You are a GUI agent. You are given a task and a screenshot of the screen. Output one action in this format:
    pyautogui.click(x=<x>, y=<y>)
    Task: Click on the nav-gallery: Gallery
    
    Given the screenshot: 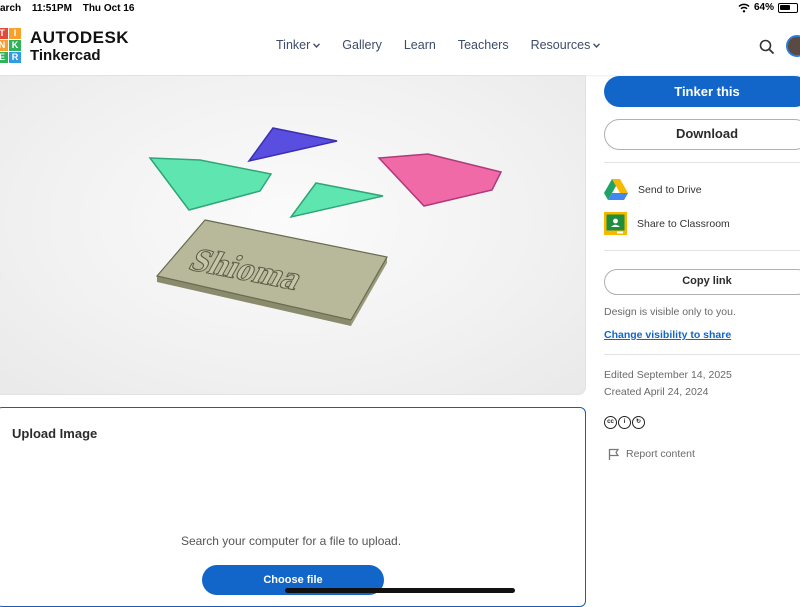 What is the action you would take?
    pyautogui.click(x=362, y=45)
    